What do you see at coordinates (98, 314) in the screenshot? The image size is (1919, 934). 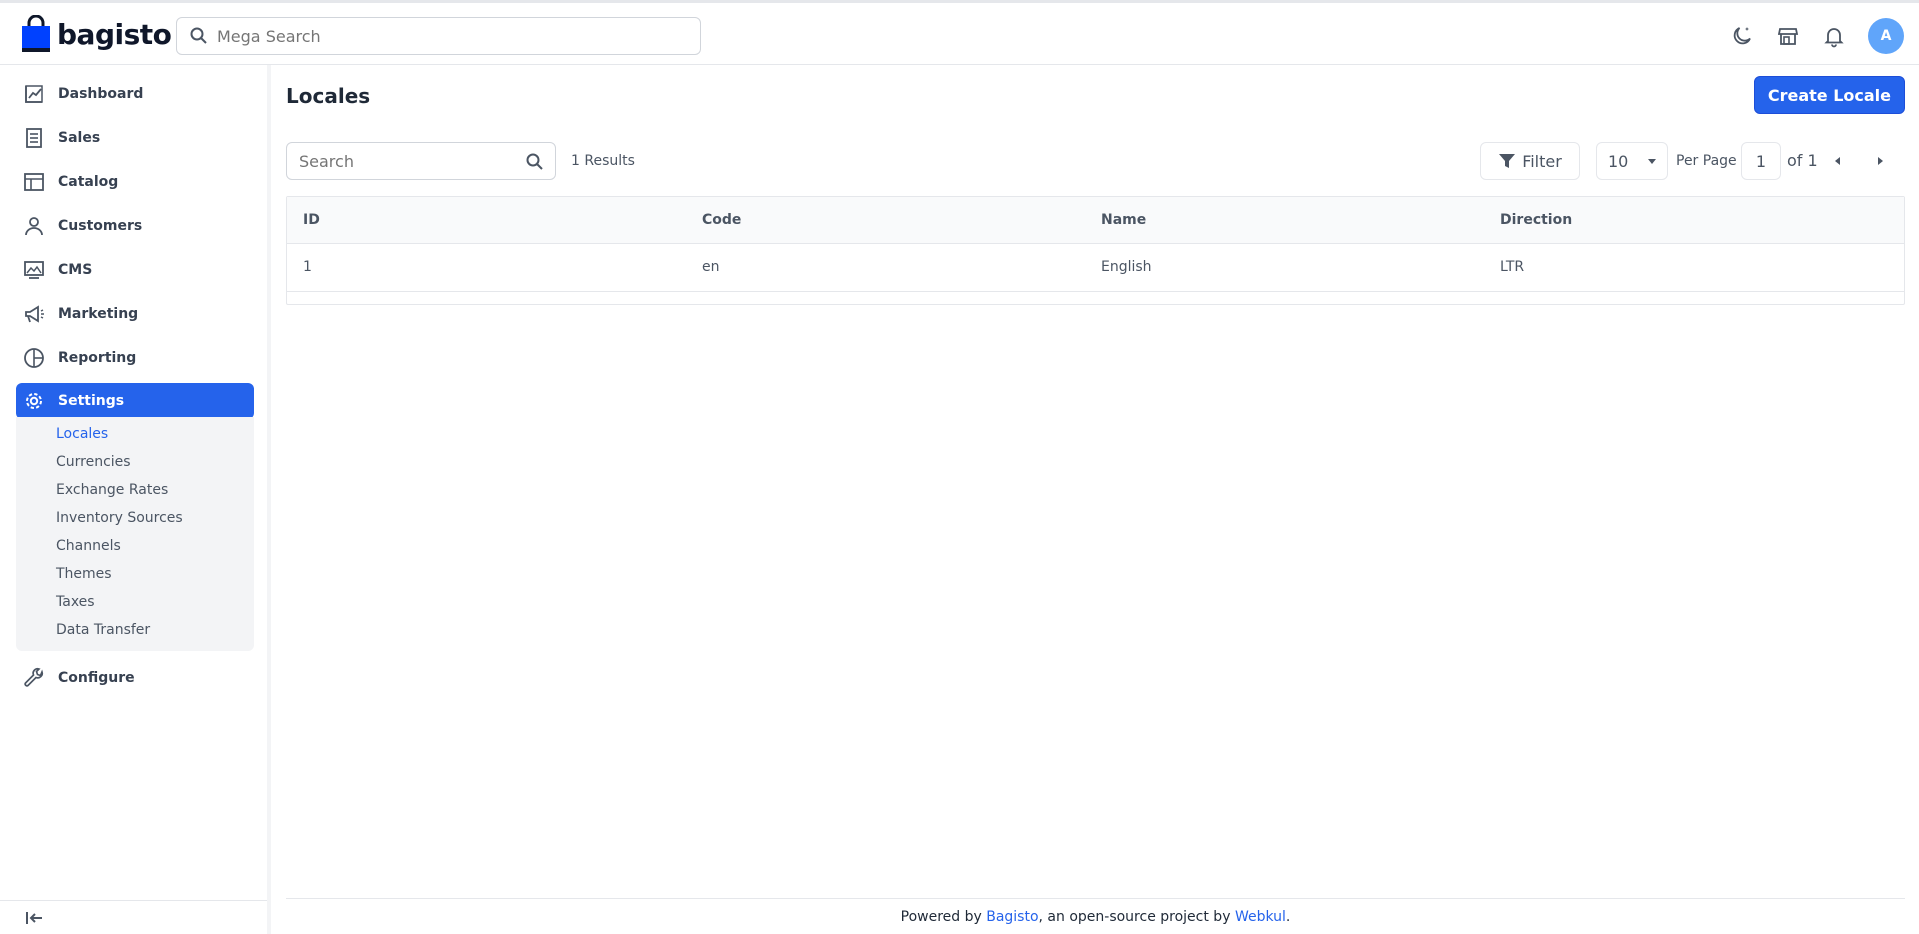 I see `sidebar-item-label: Marketing` at bounding box center [98, 314].